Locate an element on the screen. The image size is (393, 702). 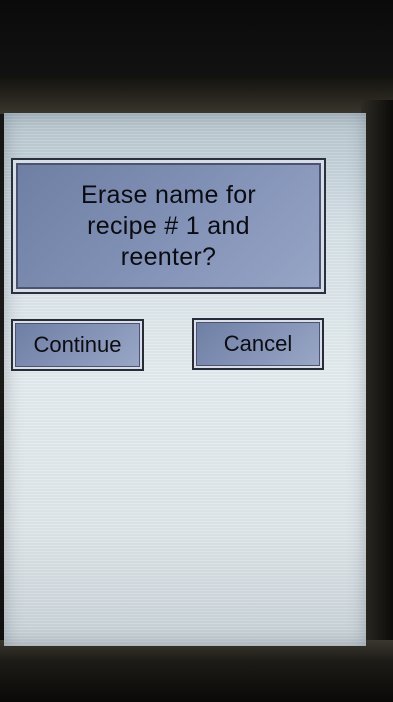
device-bezel-bottom is located at coordinates (196, 671).